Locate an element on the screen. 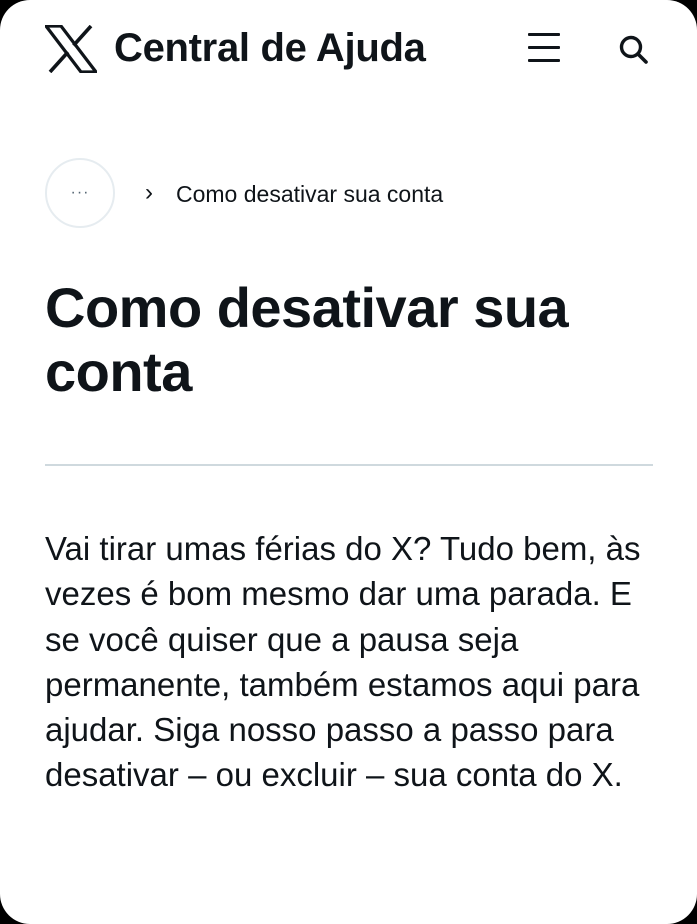 The width and height of the screenshot is (697, 924). site-header: Central de Ajuda is located at coordinates (348, 50).